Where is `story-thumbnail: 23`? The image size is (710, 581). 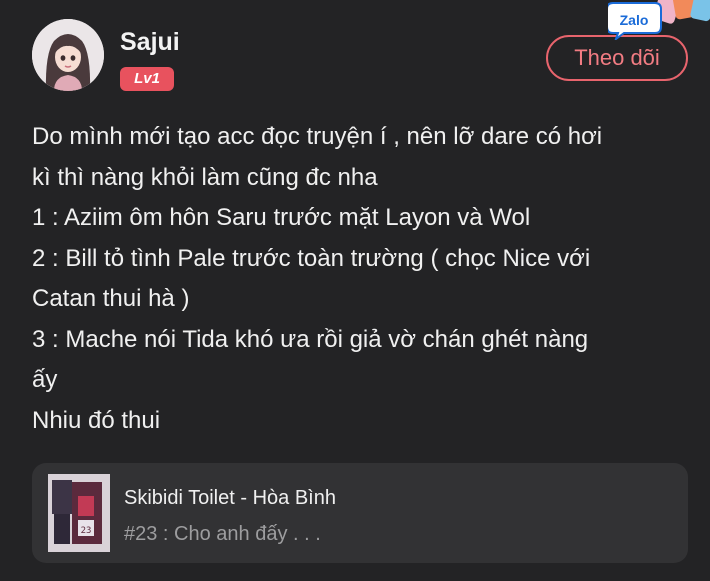 story-thumbnail: 23 is located at coordinates (79, 513).